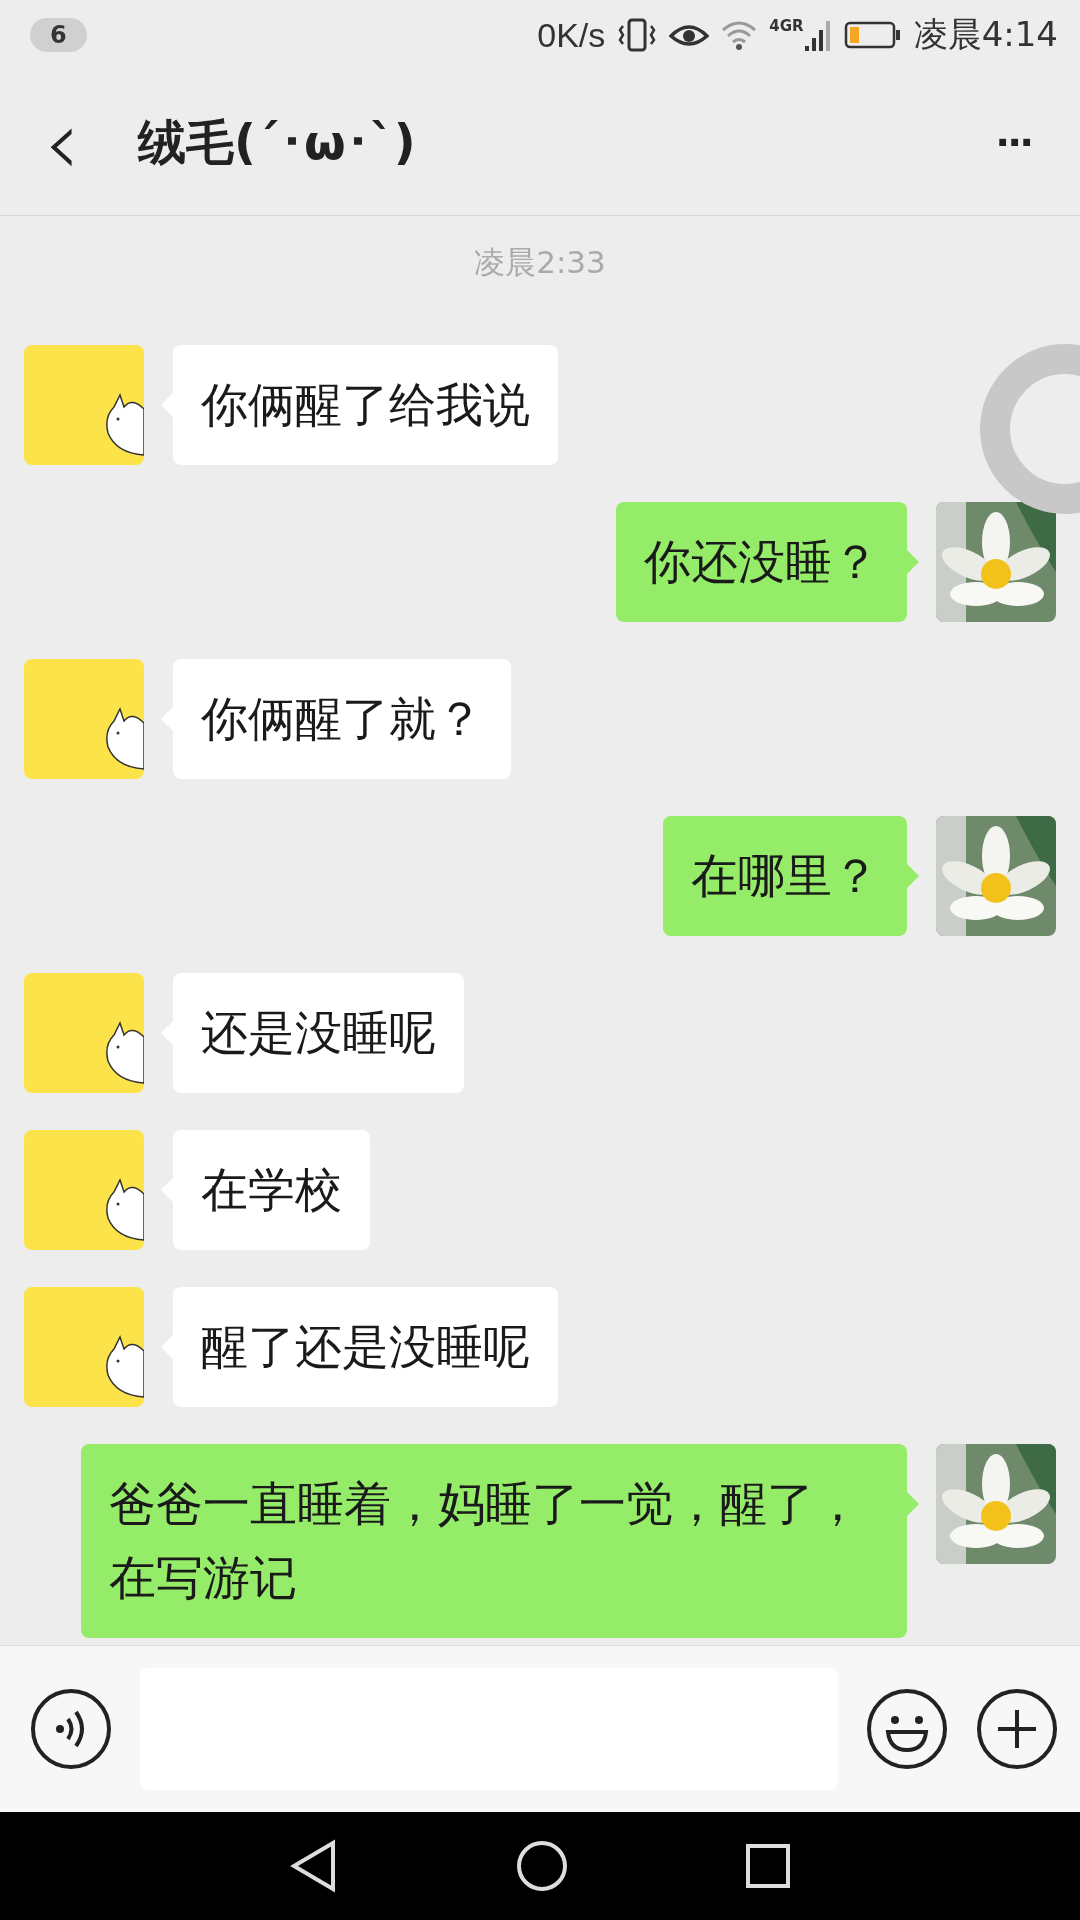 The width and height of the screenshot is (1080, 1920). Describe the element at coordinates (781, 26) in the screenshot. I see `network-label: 4G` at that location.